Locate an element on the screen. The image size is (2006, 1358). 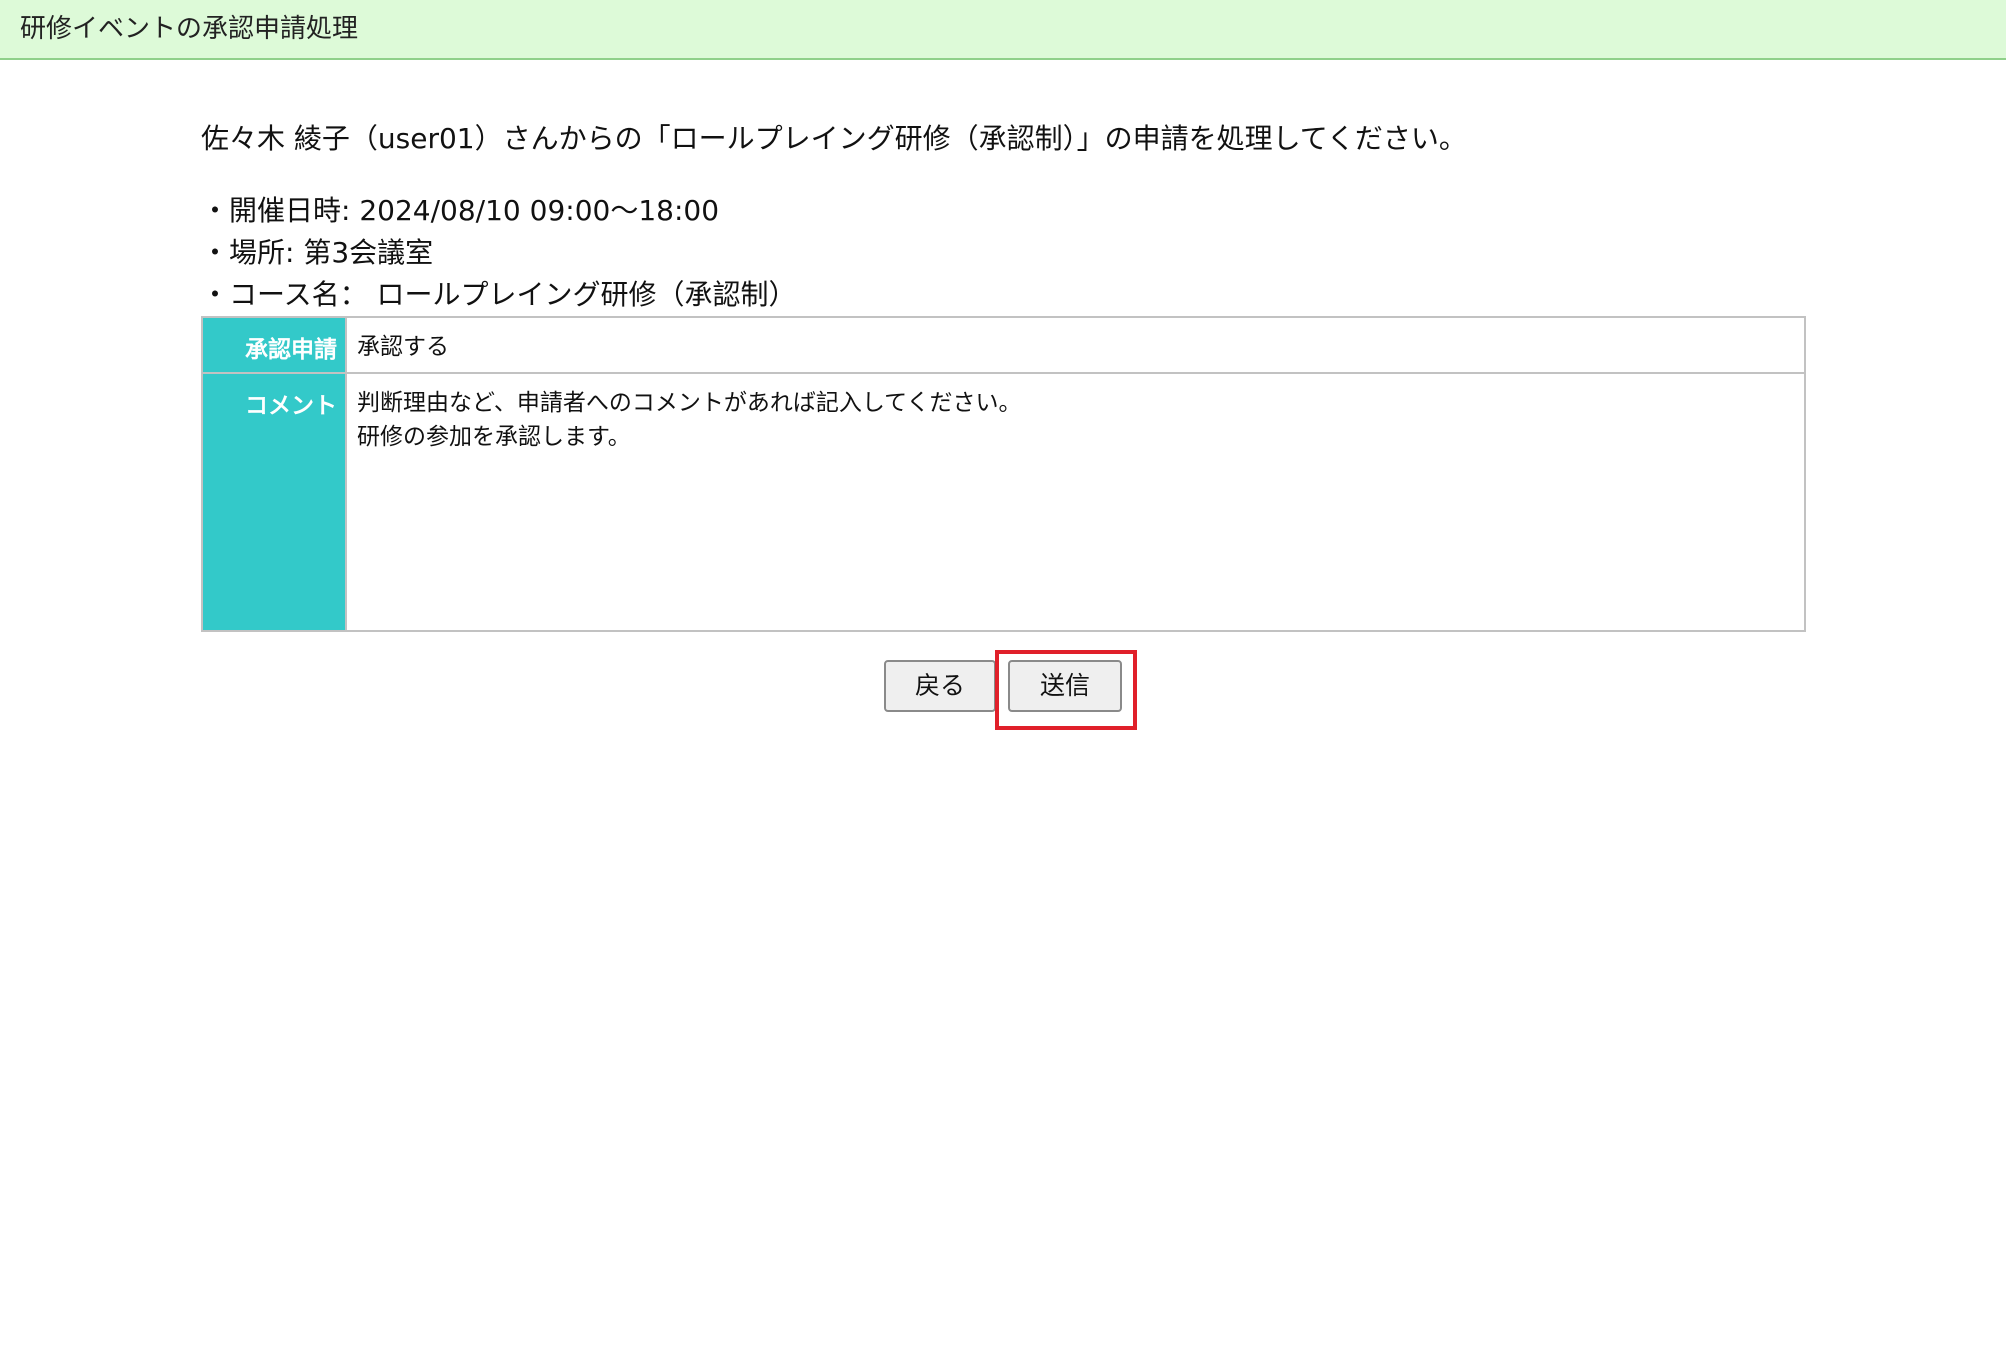
event-place-value: 第3会議室 is located at coordinates (368, 252).